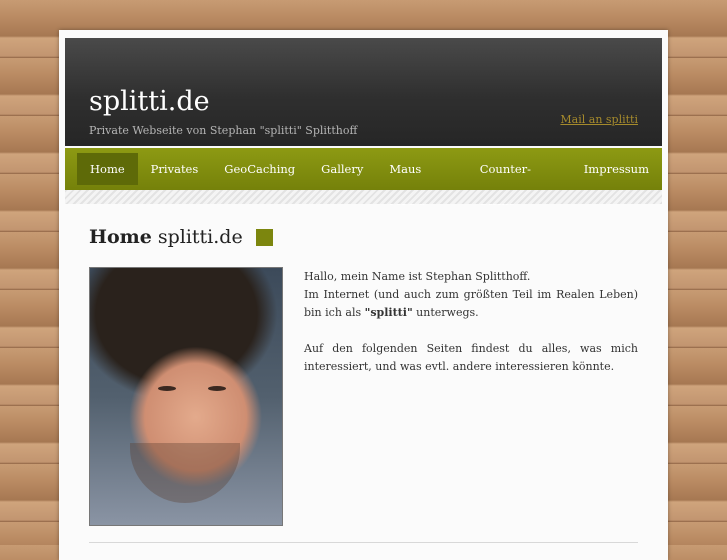 The width and height of the screenshot is (727, 560). I want to click on heading-subtitle: splitti.de, so click(200, 237).